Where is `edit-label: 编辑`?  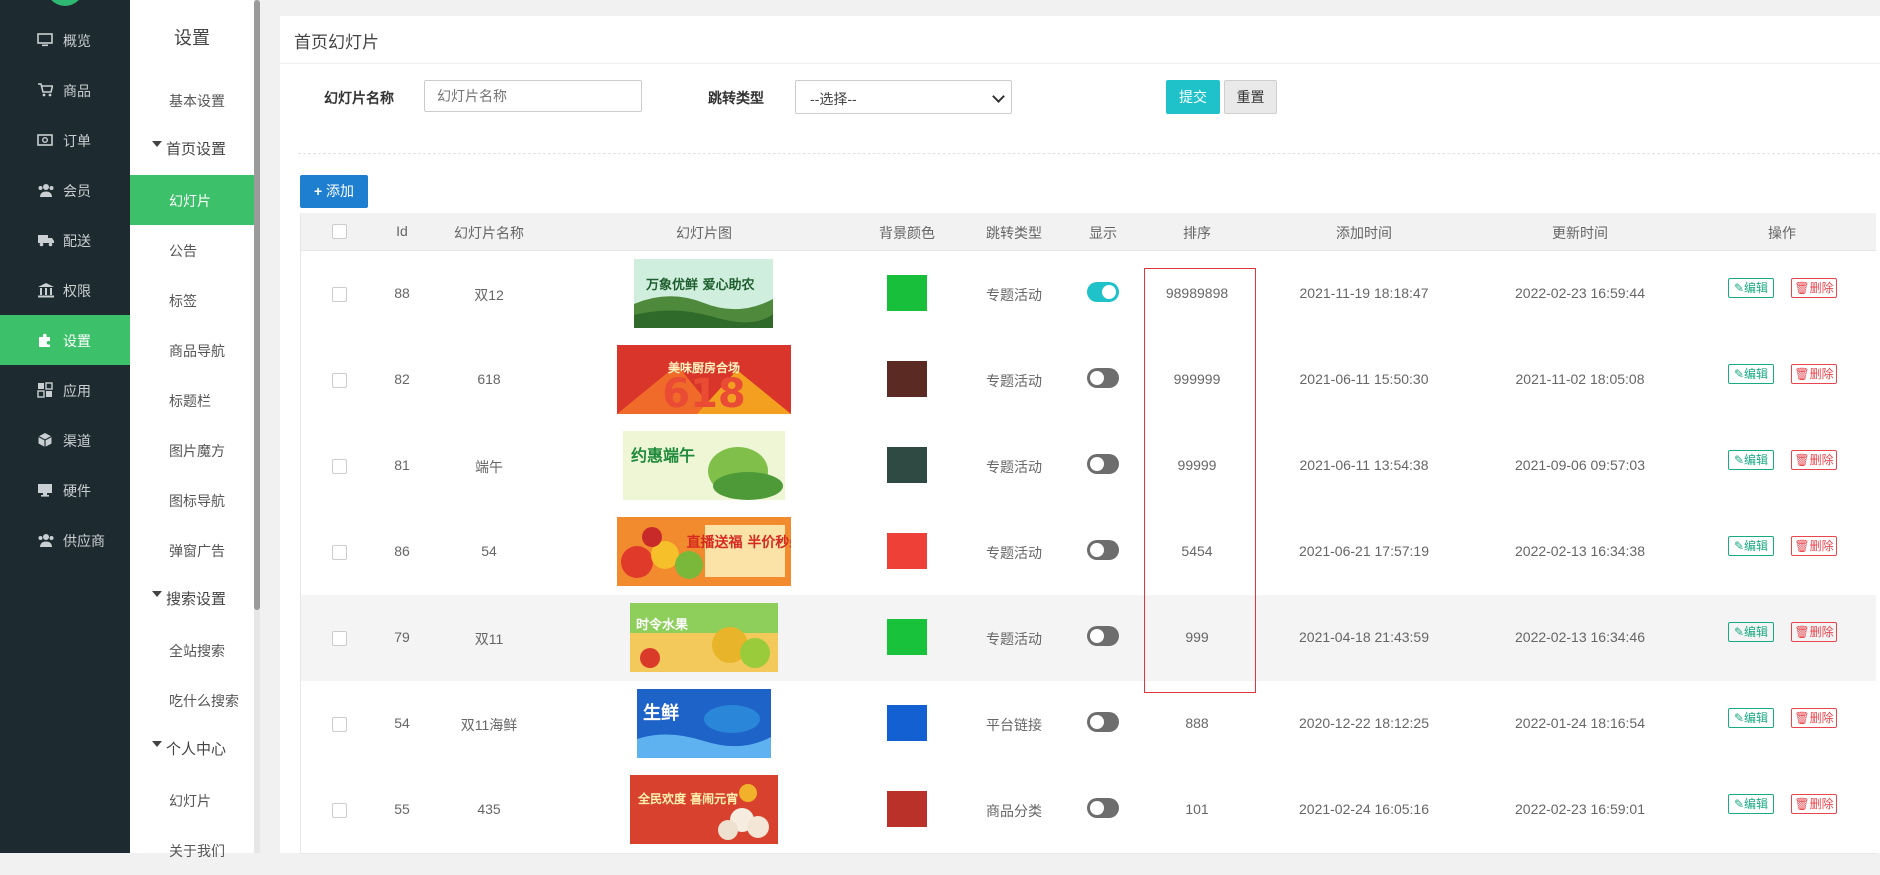 edit-label: 编辑 is located at coordinates (1756, 804).